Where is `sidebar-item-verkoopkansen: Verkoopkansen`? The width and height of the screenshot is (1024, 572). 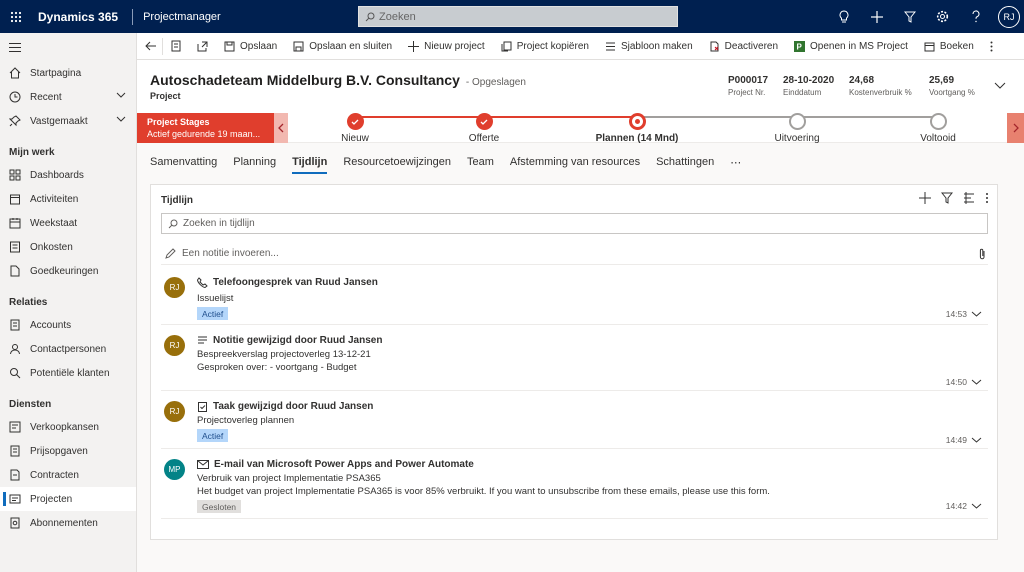
sidebar-item-verkoopkansen: Verkoopkansen is located at coordinates (68, 427).